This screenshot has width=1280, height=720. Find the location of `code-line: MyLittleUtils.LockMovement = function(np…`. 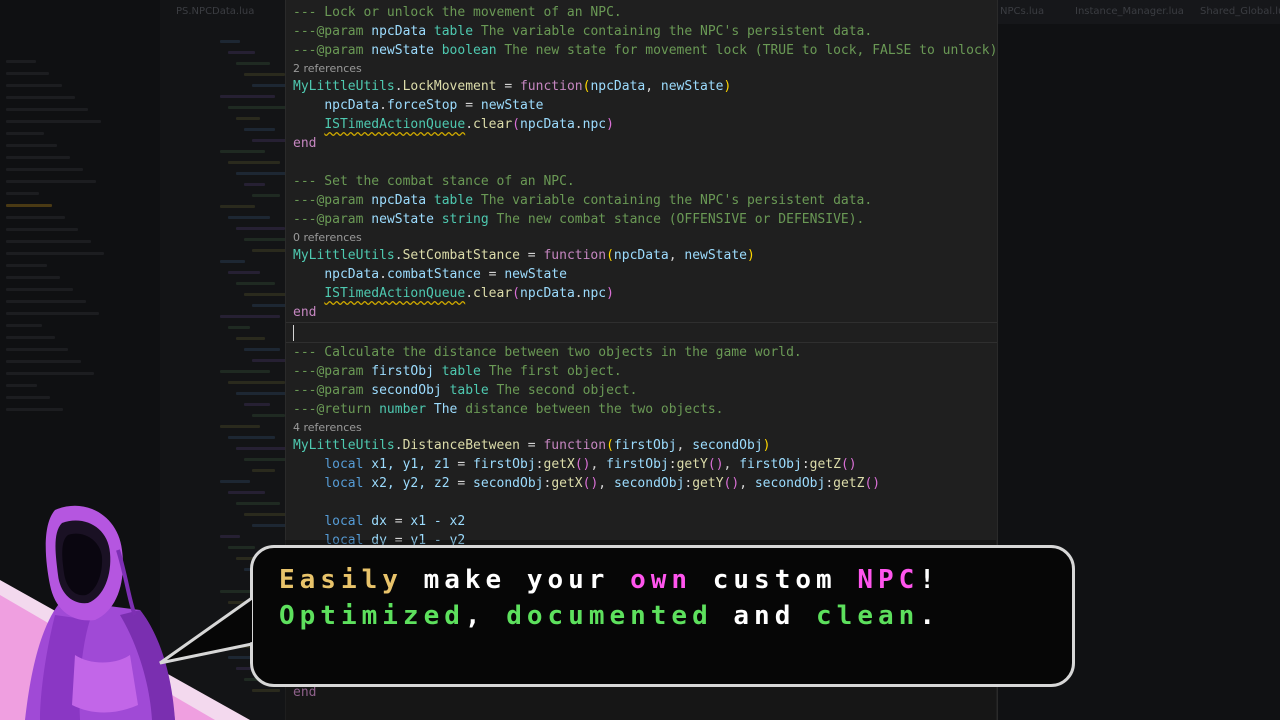

code-line: MyLittleUtils.LockMovement = function(np… is located at coordinates (645, 86).